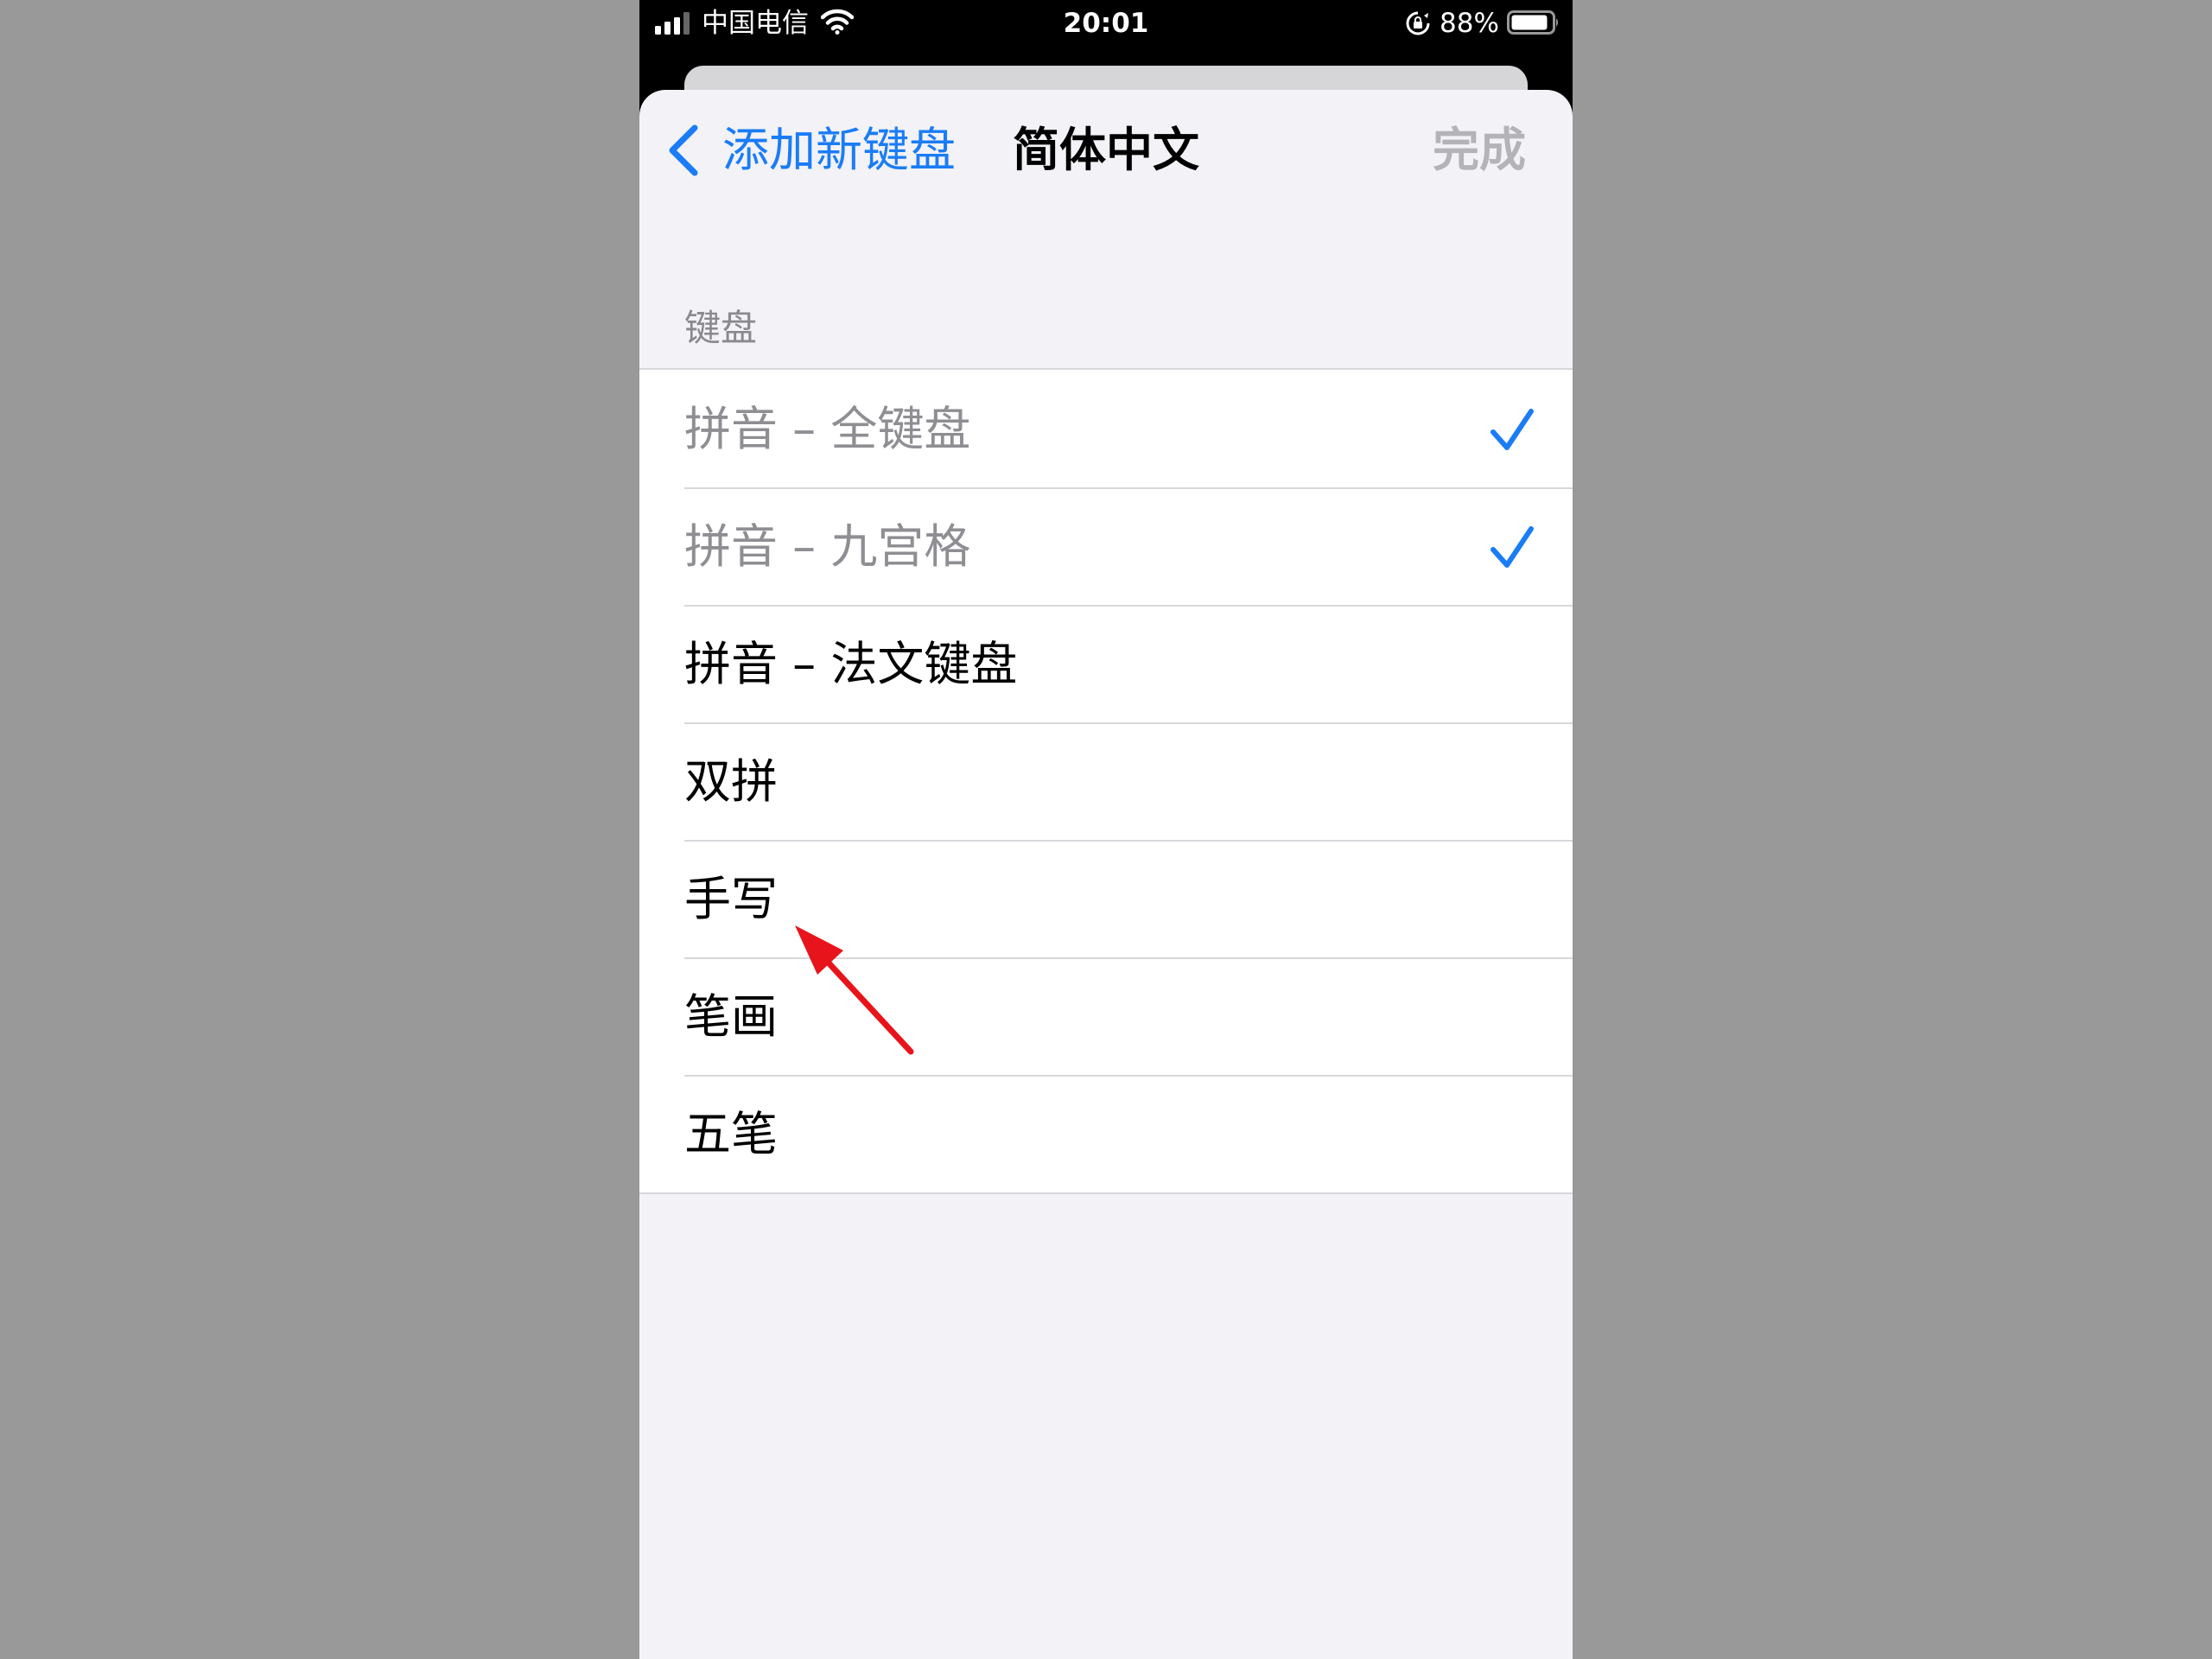  What do you see at coordinates (1106, 1133) in the screenshot?
I see `keyboard-row-wubi: 五笔` at bounding box center [1106, 1133].